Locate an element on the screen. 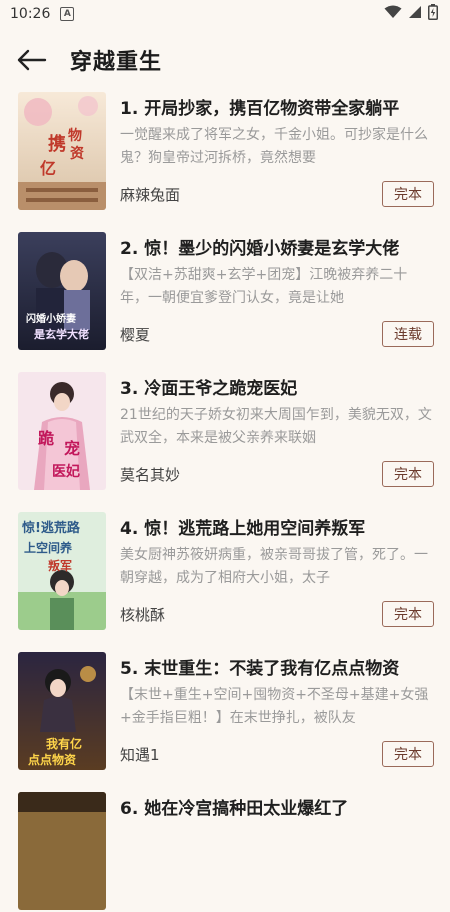 Image resolution: width=450 pixels, height=912 pixels. svg-text: 资 is located at coordinates (77, 153).